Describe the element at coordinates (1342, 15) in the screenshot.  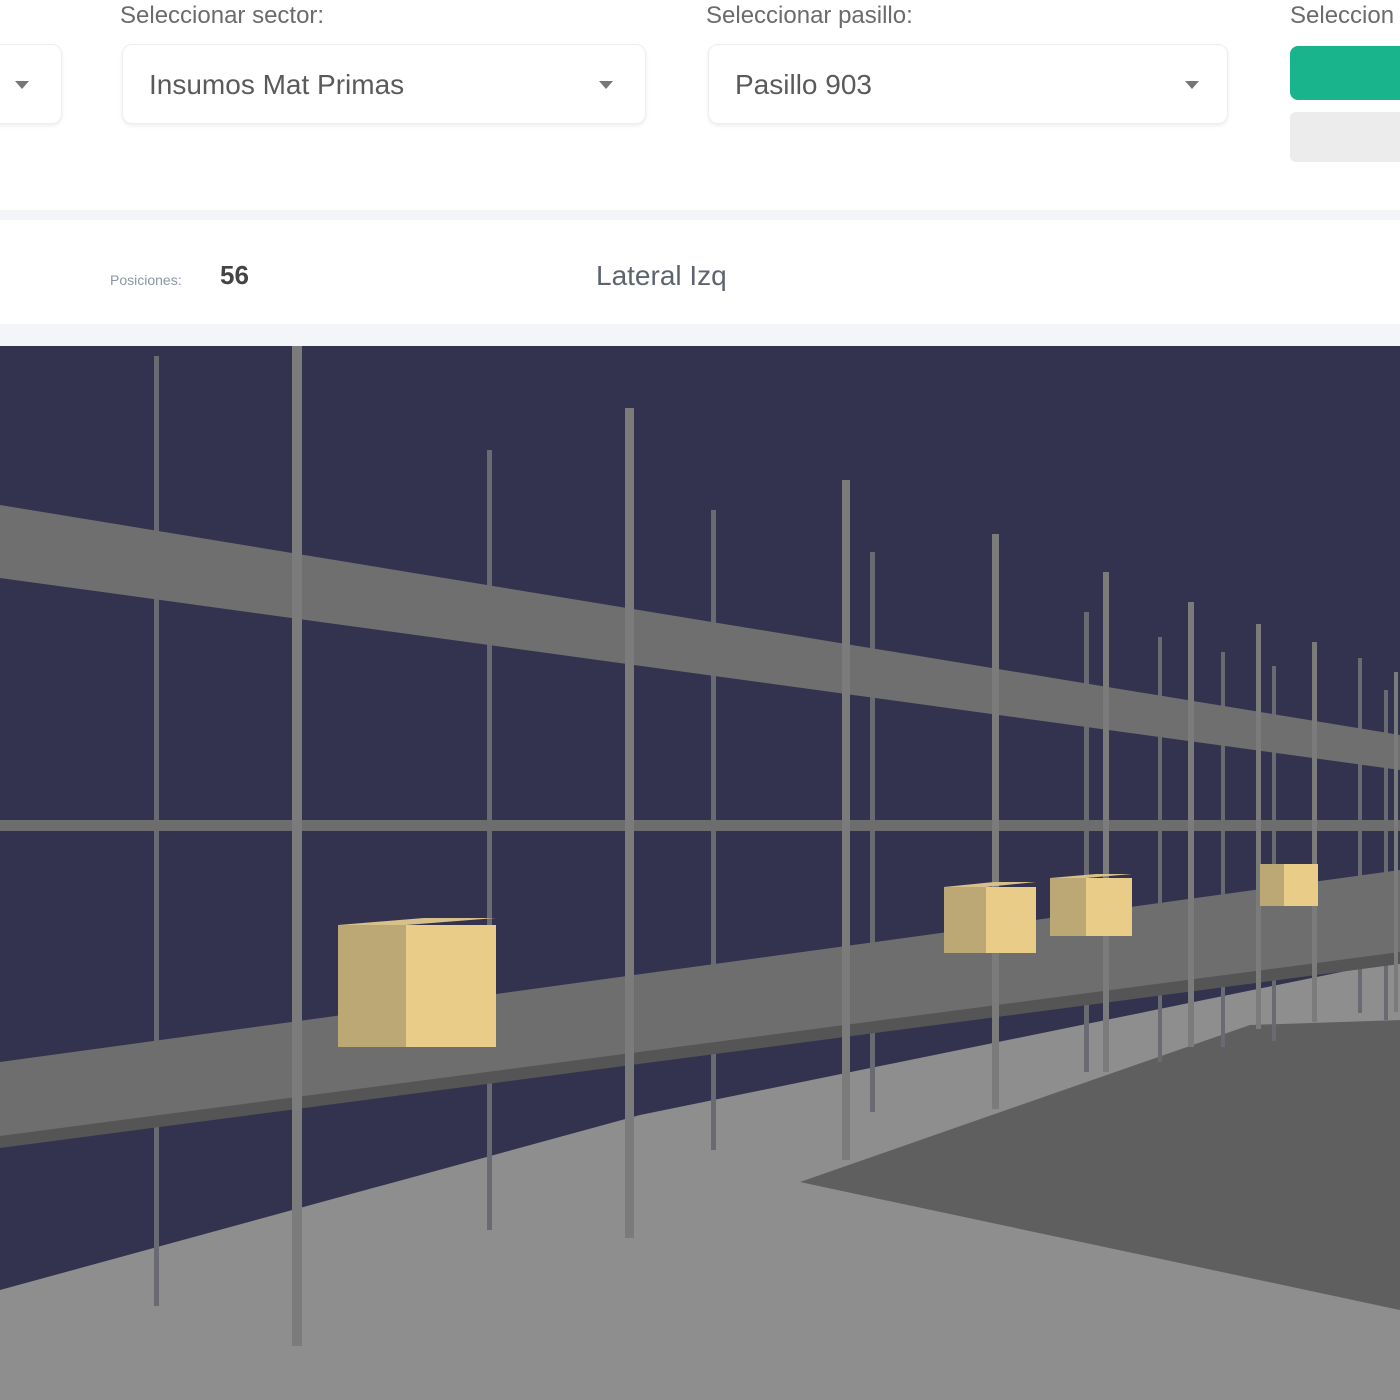
I see `third-label: Seleccion` at that location.